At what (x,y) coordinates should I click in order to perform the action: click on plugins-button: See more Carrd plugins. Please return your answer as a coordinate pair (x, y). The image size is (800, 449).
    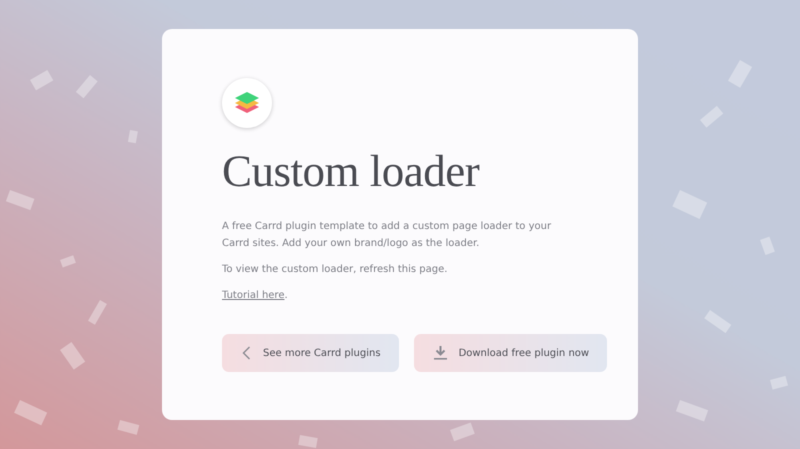
    Looking at the image, I should click on (310, 353).